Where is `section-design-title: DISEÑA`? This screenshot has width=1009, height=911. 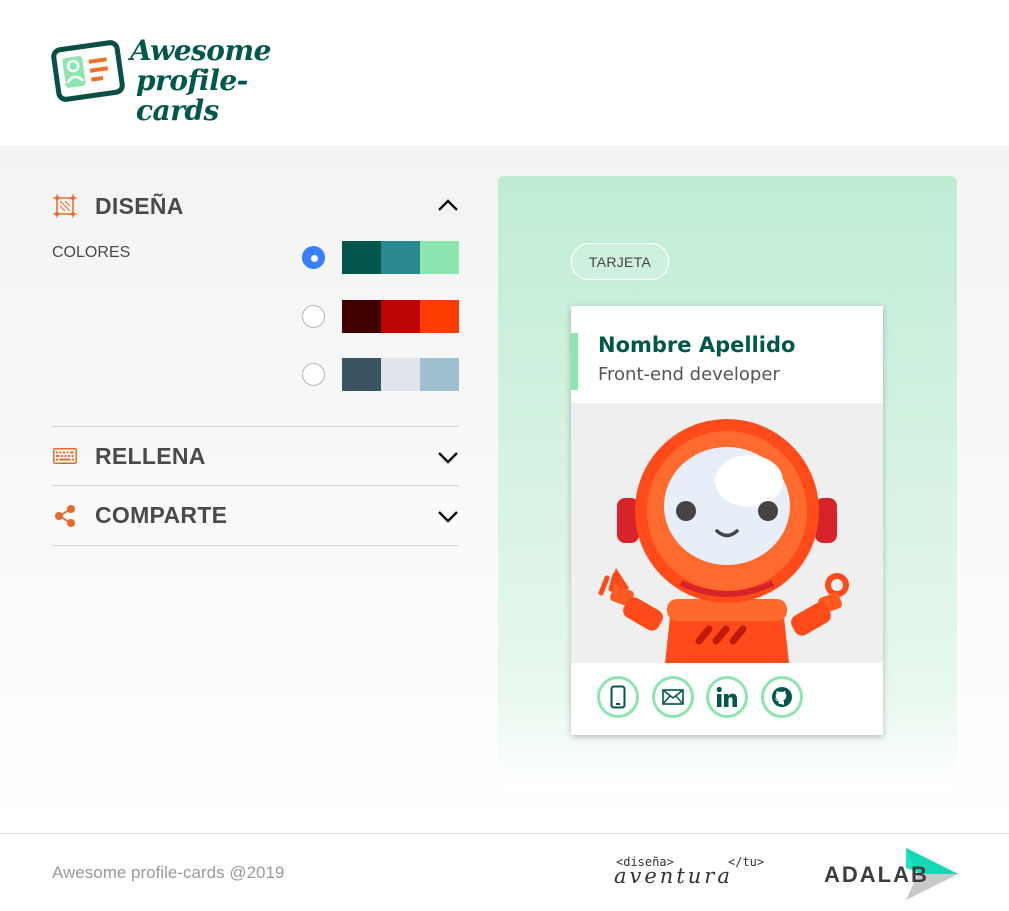 section-design-title: DISEÑA is located at coordinates (139, 205).